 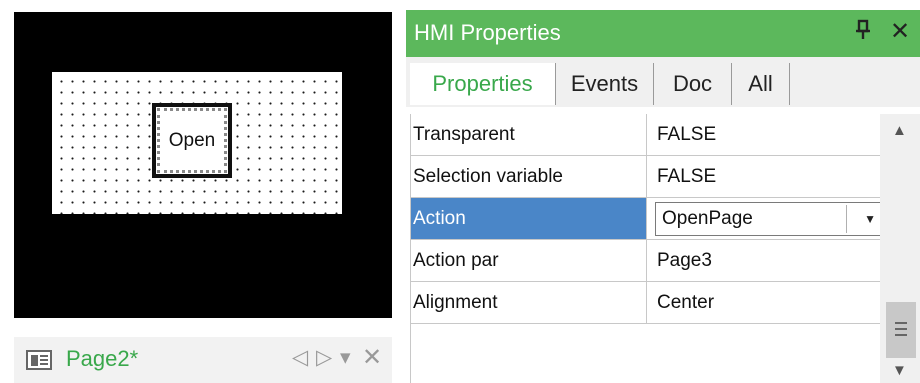 I want to click on page-tab-bar: Page2* ◁ ▷ ▾ ✕, so click(x=203, y=360).